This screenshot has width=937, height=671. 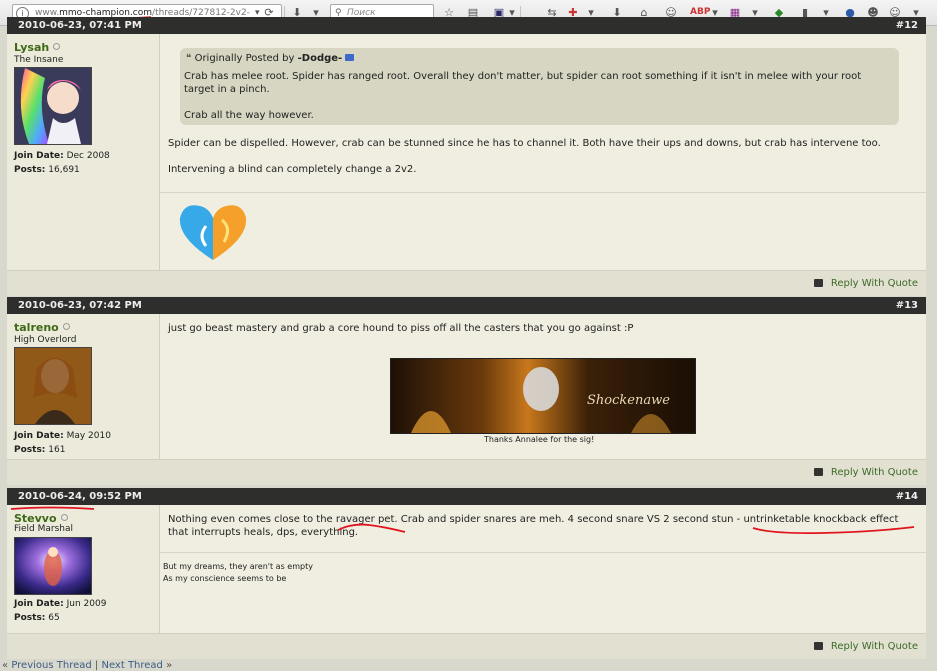 I want to click on thread-navigation: « Previous Thread | Next Thread », so click(x=87, y=665).